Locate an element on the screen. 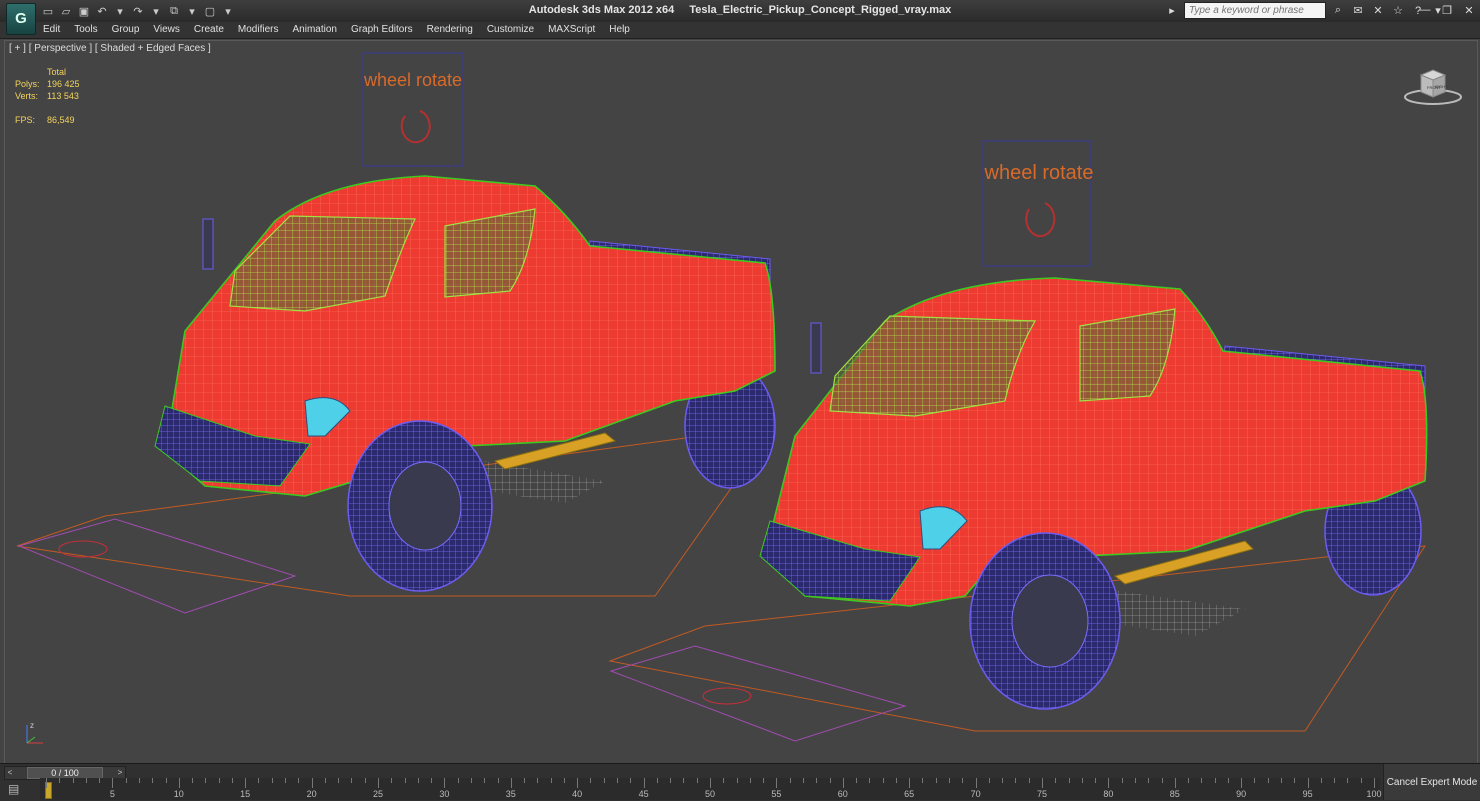  menu-graph-editors: Graph Editors is located at coordinates (382, 30).